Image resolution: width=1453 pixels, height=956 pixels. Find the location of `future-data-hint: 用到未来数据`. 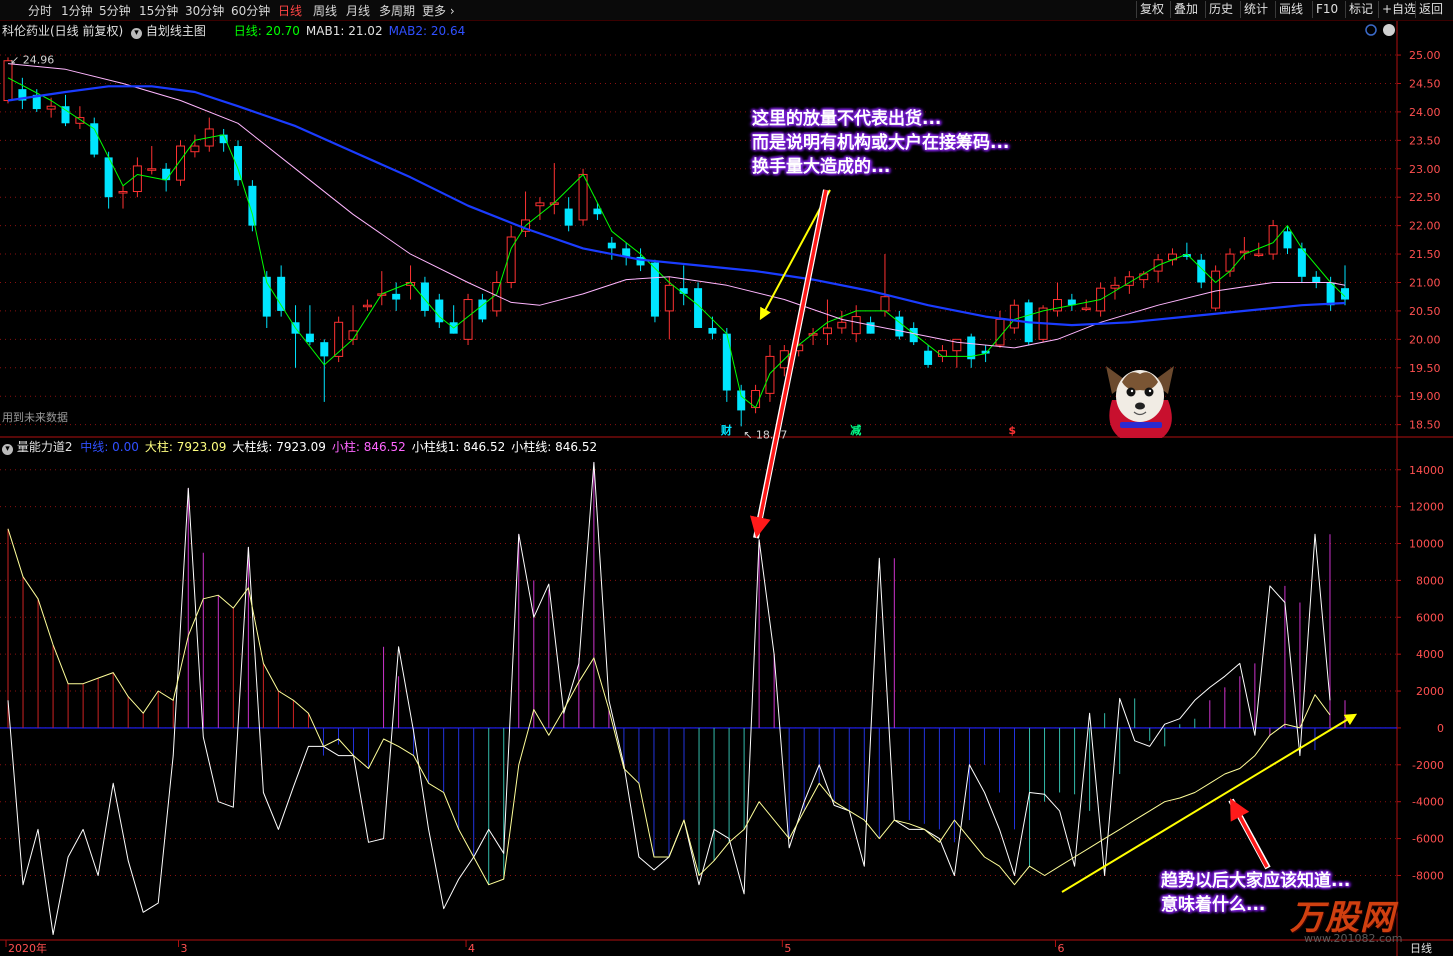

future-data-hint: 用到未来数据 is located at coordinates (35, 417).